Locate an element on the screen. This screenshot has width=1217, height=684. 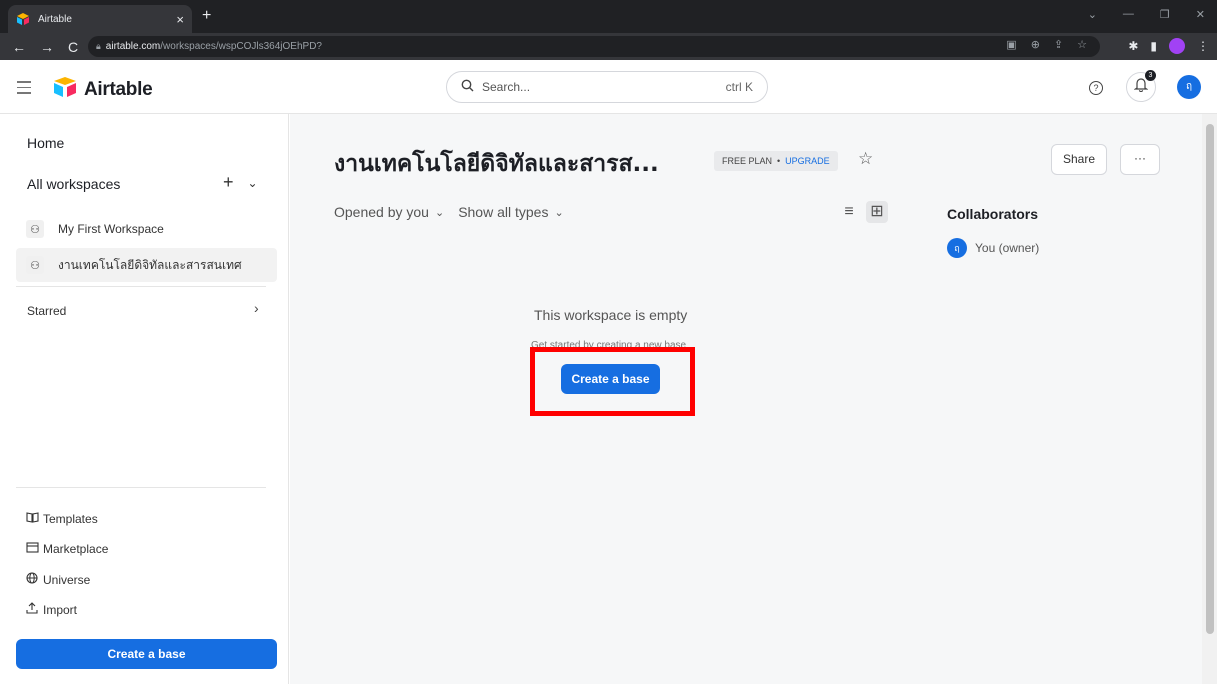
globe-icon is located at coordinates (32, 579).